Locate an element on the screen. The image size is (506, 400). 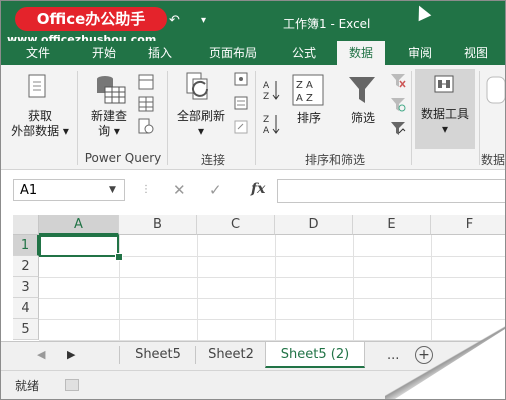
row-header-4: 4 is located at coordinates (26, 308).